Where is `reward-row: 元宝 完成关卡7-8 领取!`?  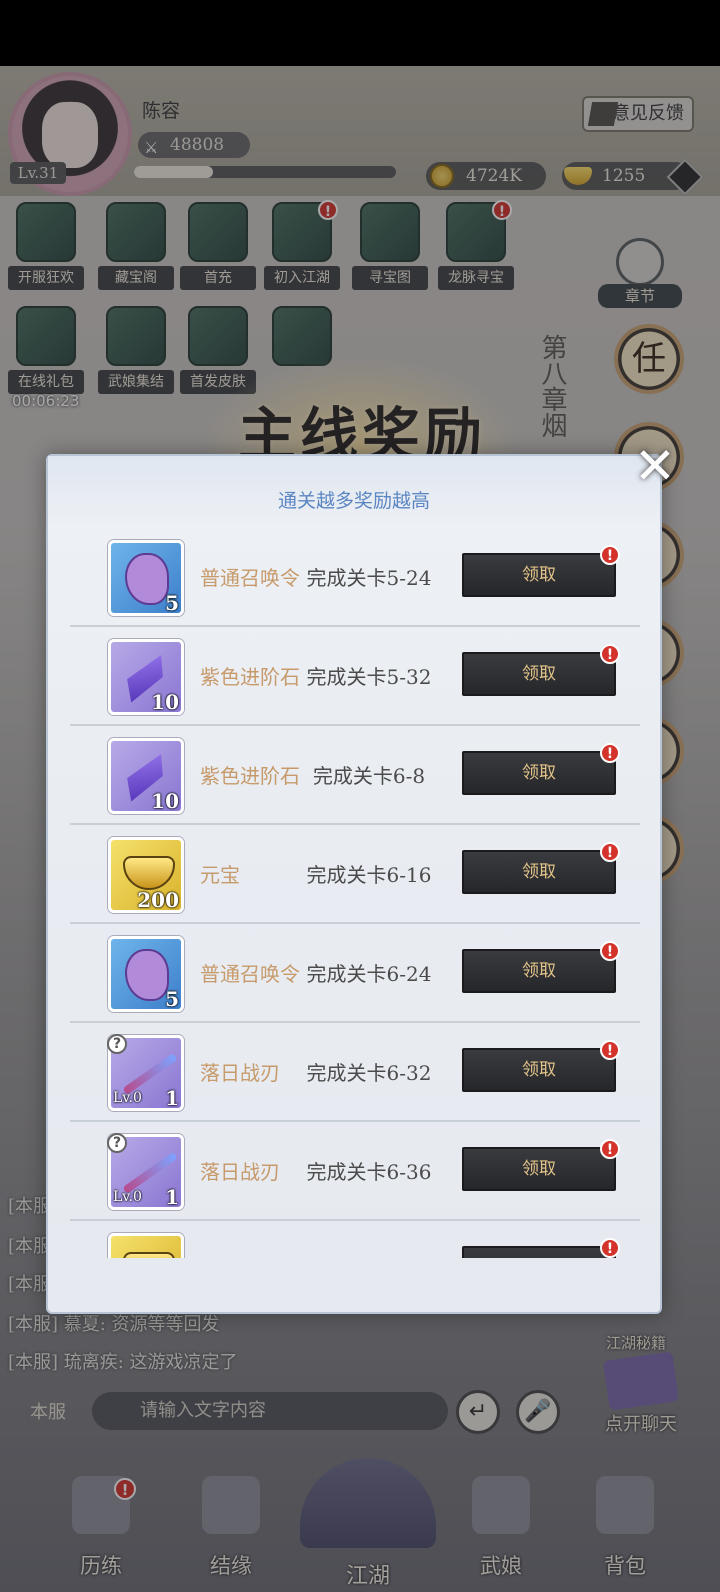
reward-row: 元宝 完成关卡7-8 领取! is located at coordinates (355, 1239).